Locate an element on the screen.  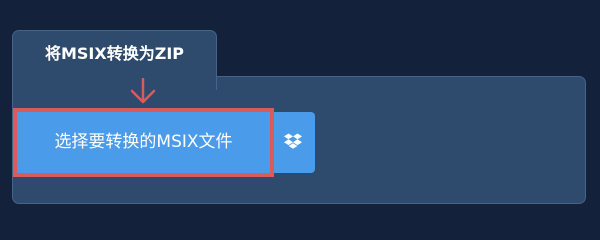
select-file-button: 选择要转换的MSIX文件 is located at coordinates (143, 142).